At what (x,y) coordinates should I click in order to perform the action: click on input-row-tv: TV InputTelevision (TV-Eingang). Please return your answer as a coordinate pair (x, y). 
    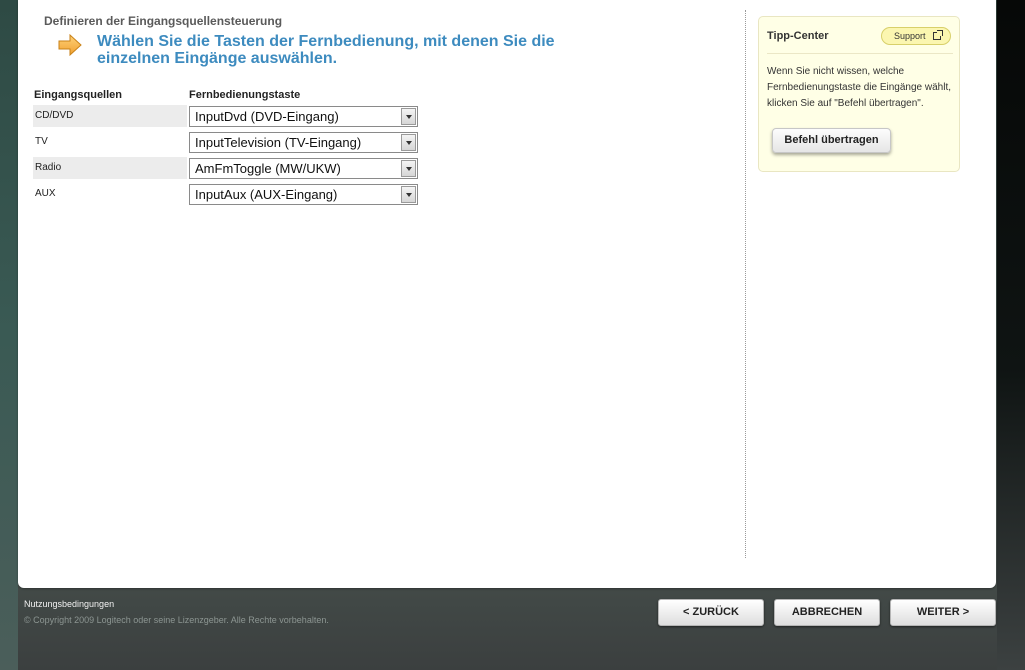
    Looking at the image, I should click on (228, 142).